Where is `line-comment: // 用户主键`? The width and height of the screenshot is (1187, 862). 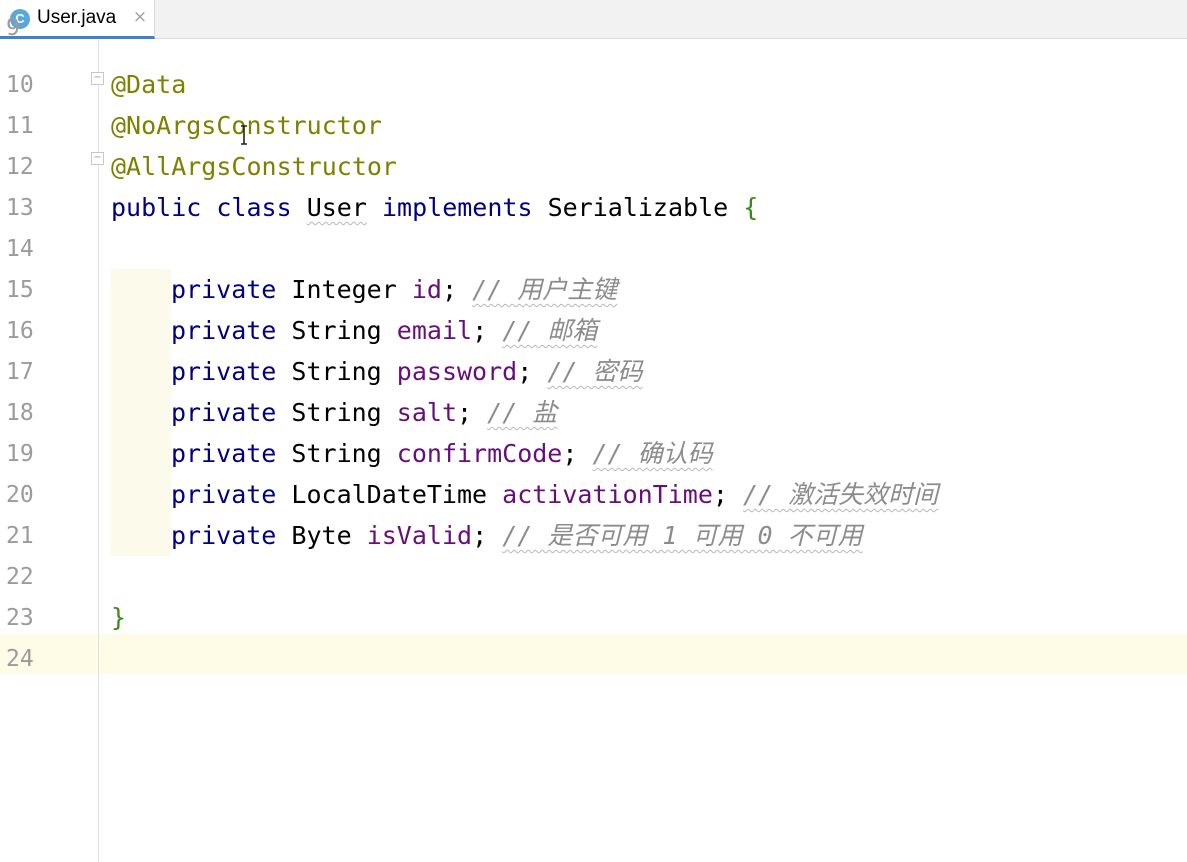
line-comment: // 用户主键 is located at coordinates (545, 289).